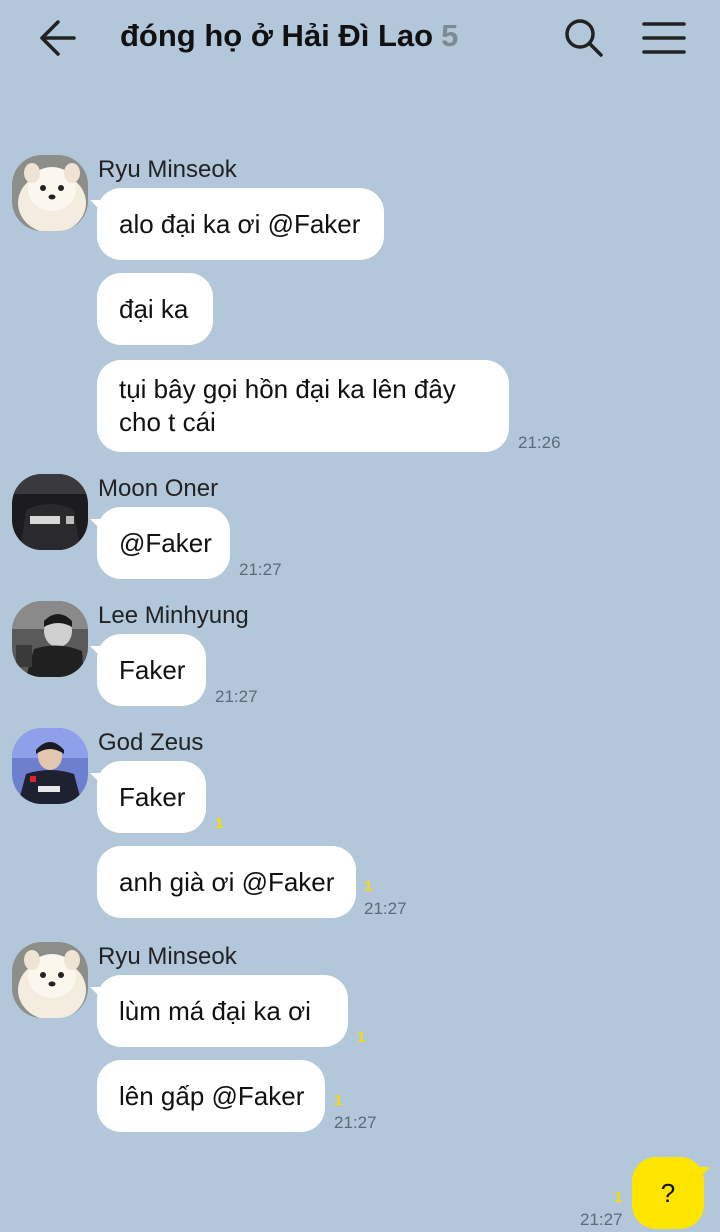  What do you see at coordinates (584, 38) in the screenshot?
I see `search-icon` at bounding box center [584, 38].